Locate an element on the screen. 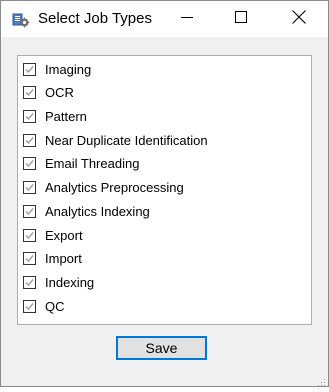 The width and height of the screenshot is (329, 392). job-type-near-duplicate-identification: Near Duplicate Identification is located at coordinates (115, 140).